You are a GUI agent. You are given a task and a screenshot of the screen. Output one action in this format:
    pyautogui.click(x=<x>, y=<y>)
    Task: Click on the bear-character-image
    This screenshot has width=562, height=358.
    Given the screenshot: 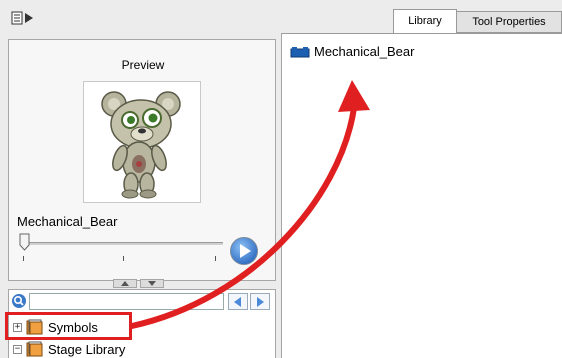 What is the action you would take?
    pyautogui.click(x=141, y=145)
    